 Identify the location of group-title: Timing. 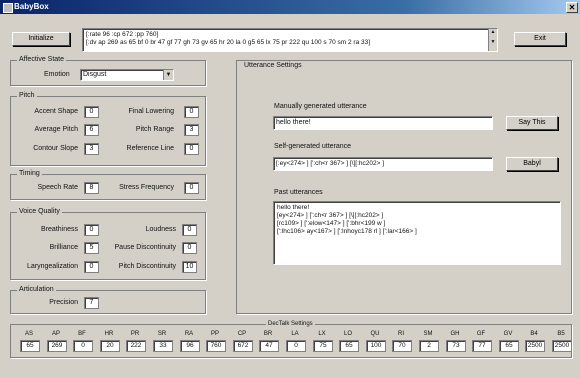
(29, 173).